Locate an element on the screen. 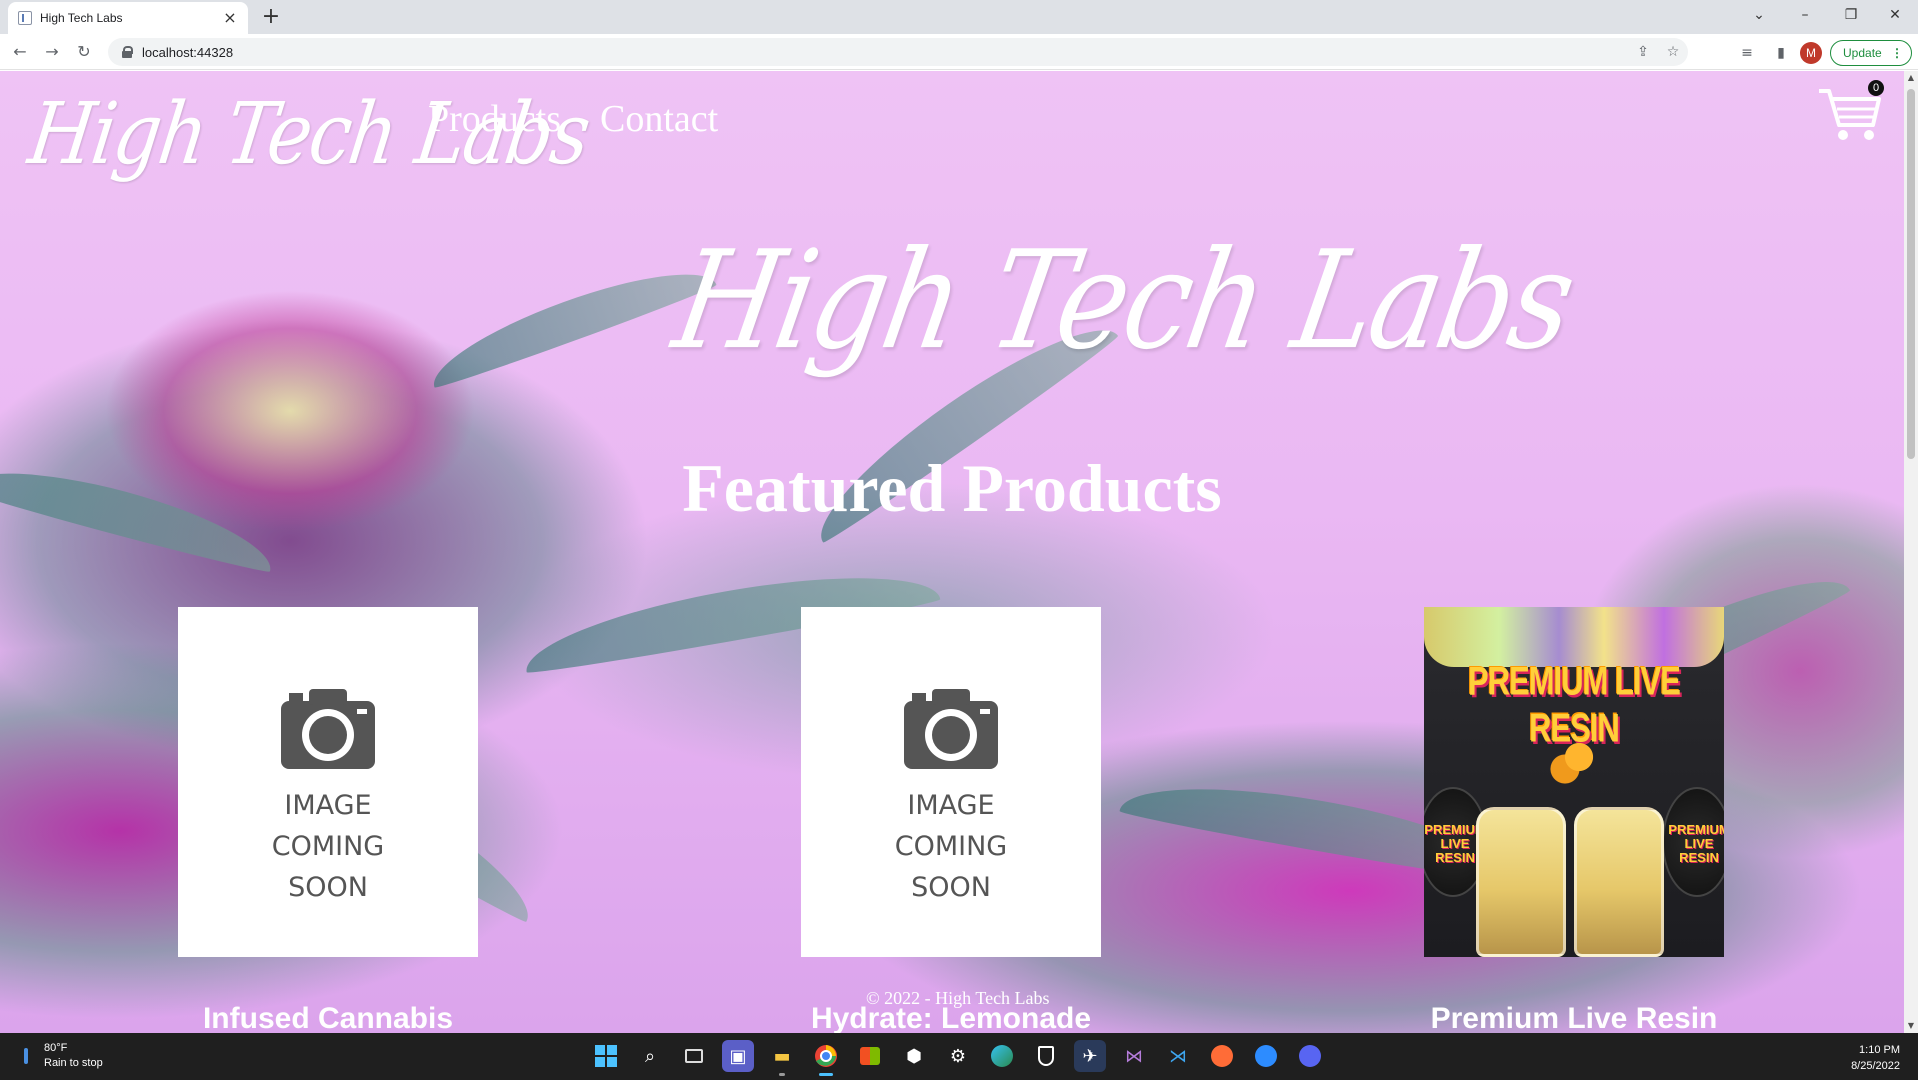  jar-lid-right: PREMIUM LIVE RESIN is located at coordinates (1693, 842).